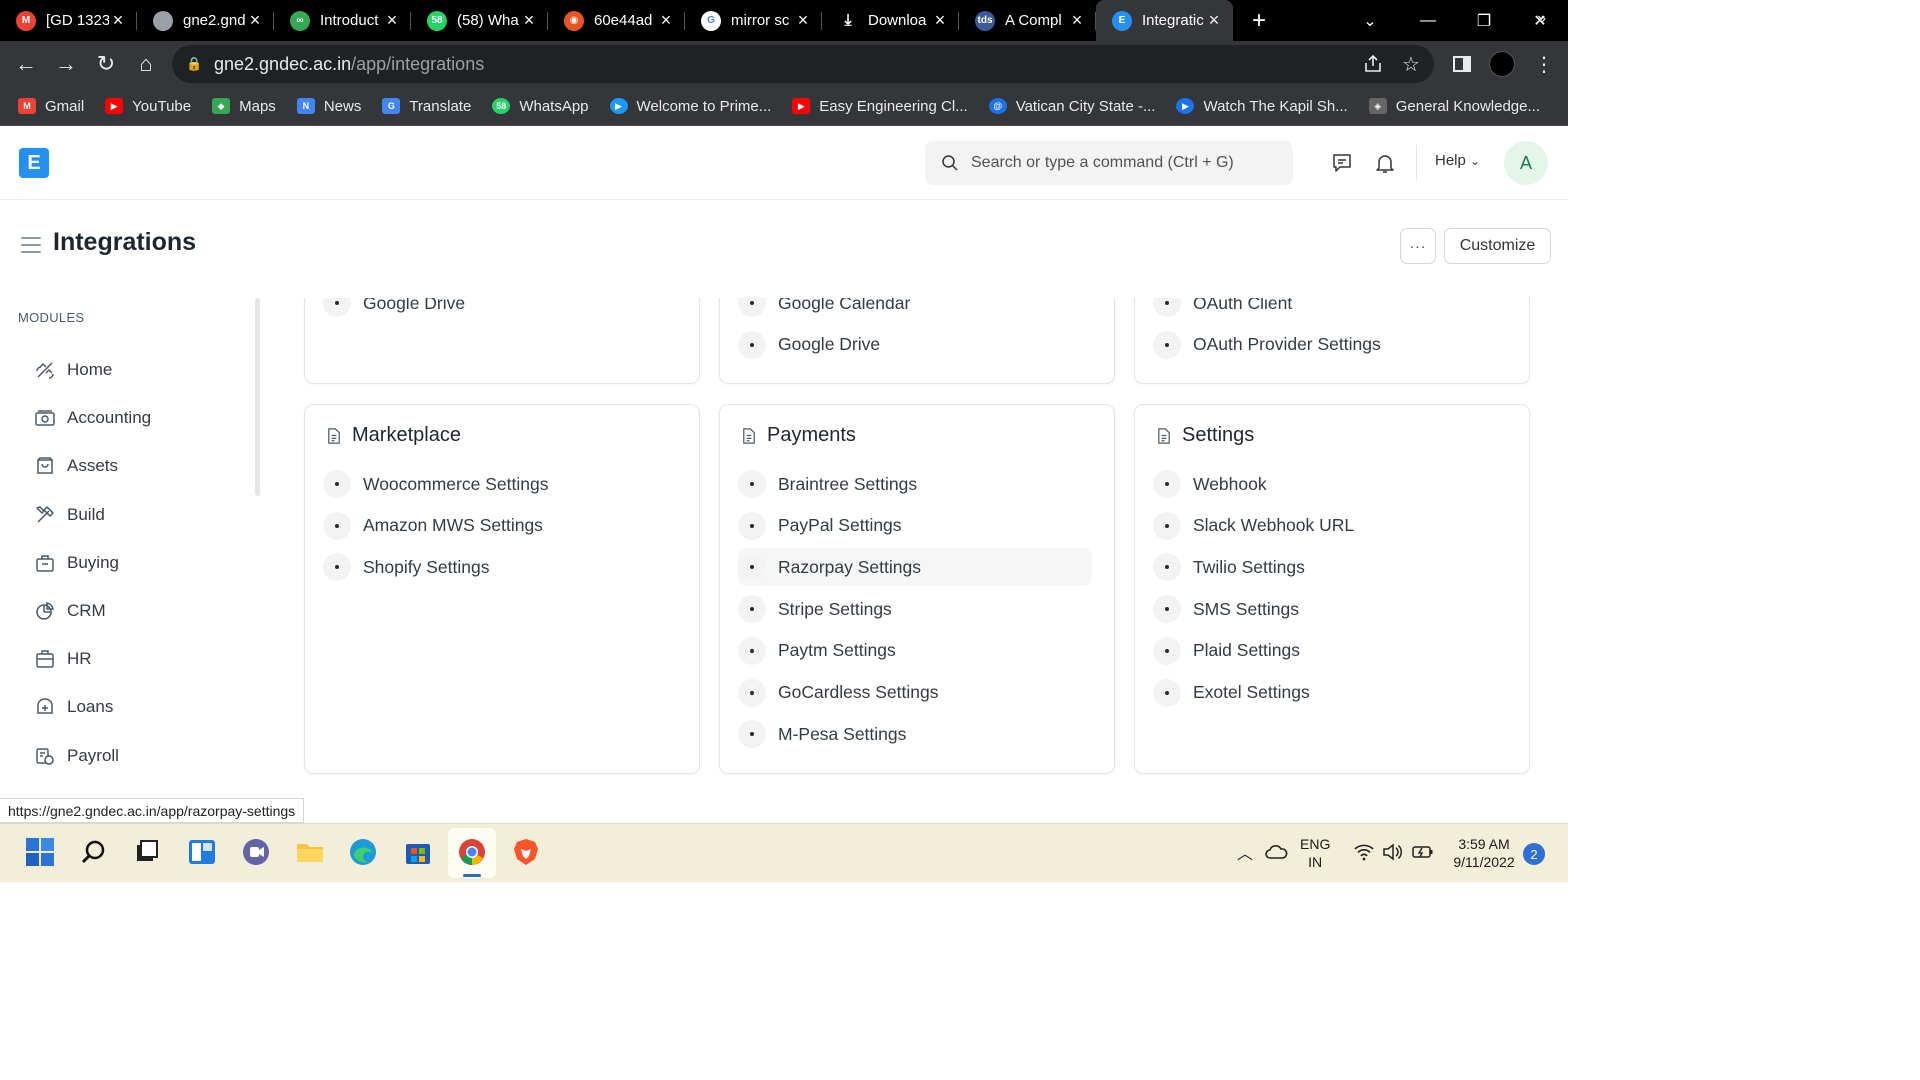  What do you see at coordinates (1370, 20) in the screenshot?
I see `tab-search-icon: ⌄` at bounding box center [1370, 20].